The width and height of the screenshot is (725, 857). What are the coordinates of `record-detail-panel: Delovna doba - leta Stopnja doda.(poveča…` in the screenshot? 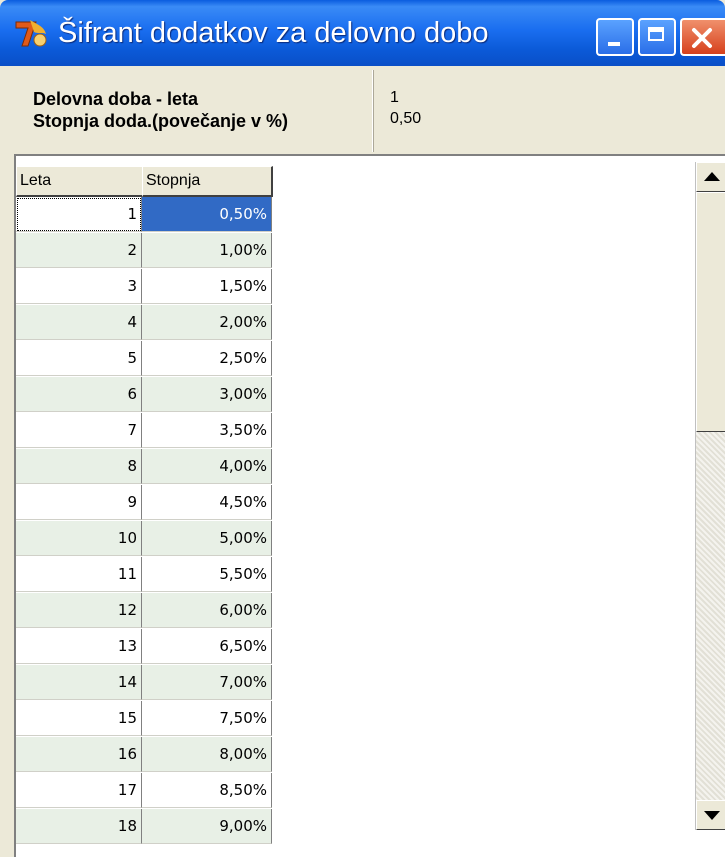 It's located at (369, 111).